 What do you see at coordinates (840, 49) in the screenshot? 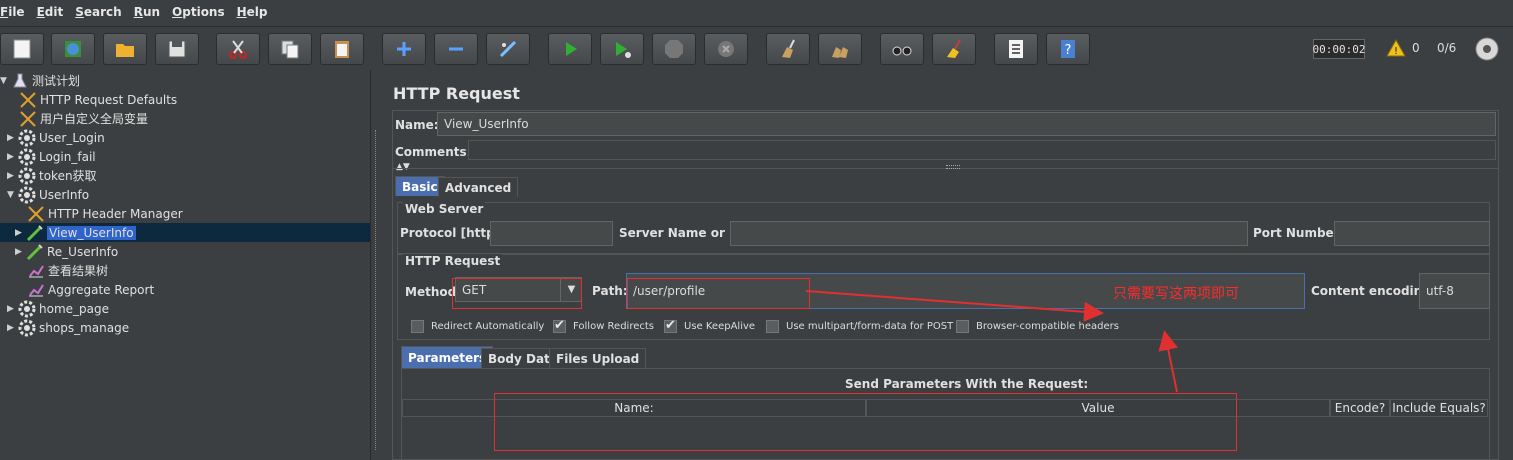
I see `clear-all-button` at bounding box center [840, 49].